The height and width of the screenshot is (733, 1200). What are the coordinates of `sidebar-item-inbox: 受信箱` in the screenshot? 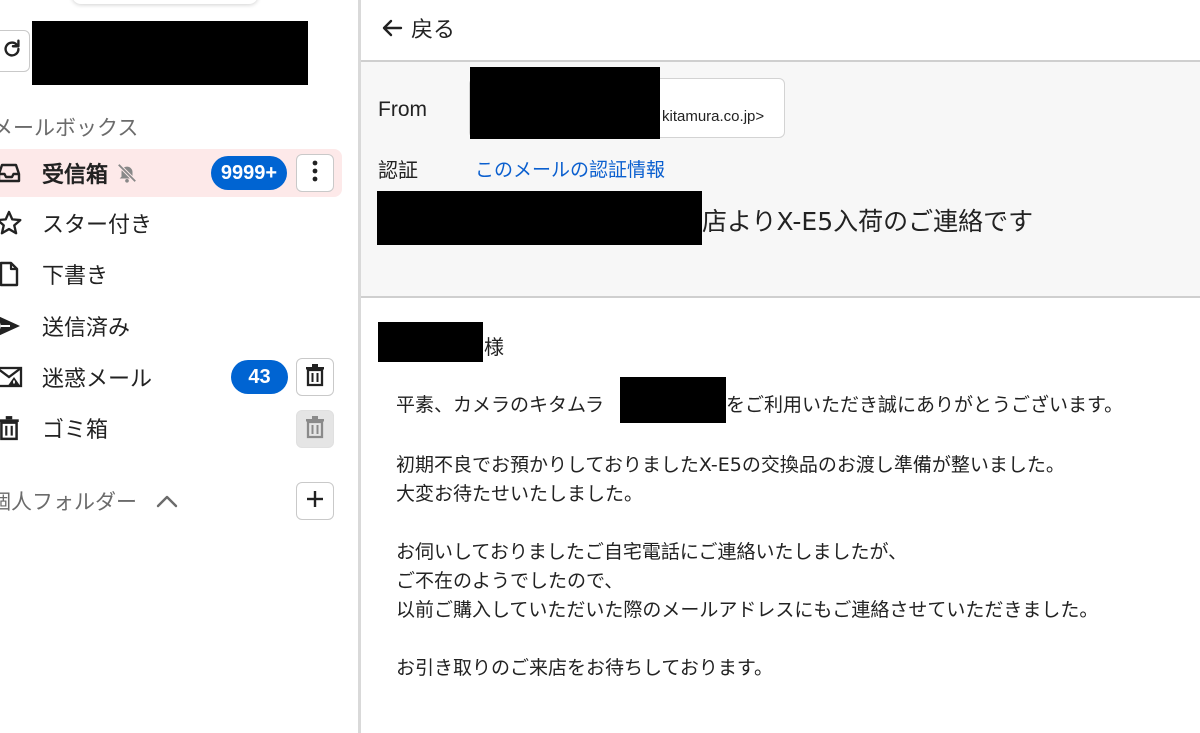 It's located at (171, 173).